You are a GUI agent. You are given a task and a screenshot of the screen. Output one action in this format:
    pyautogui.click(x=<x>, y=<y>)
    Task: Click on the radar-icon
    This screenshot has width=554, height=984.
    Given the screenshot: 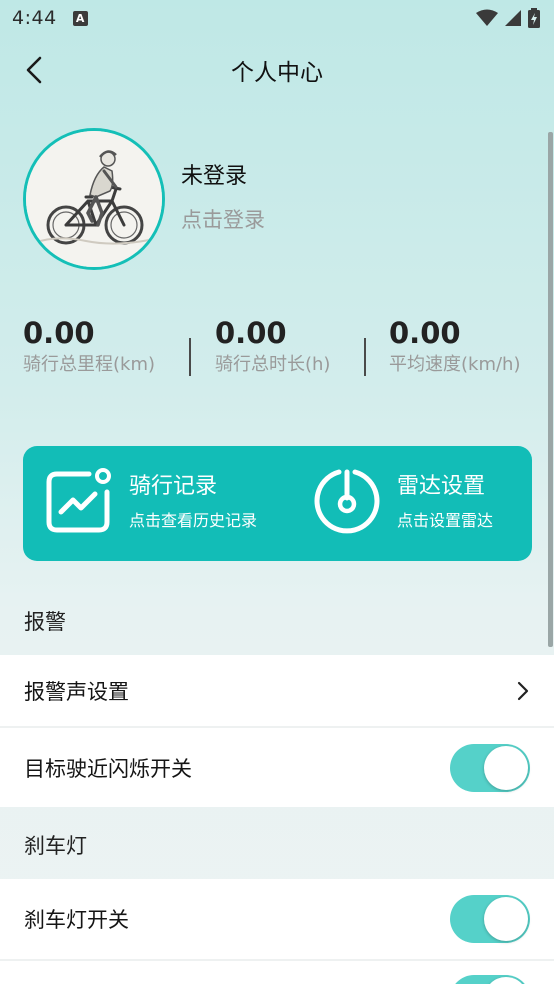 What is the action you would take?
    pyautogui.click(x=347, y=502)
    